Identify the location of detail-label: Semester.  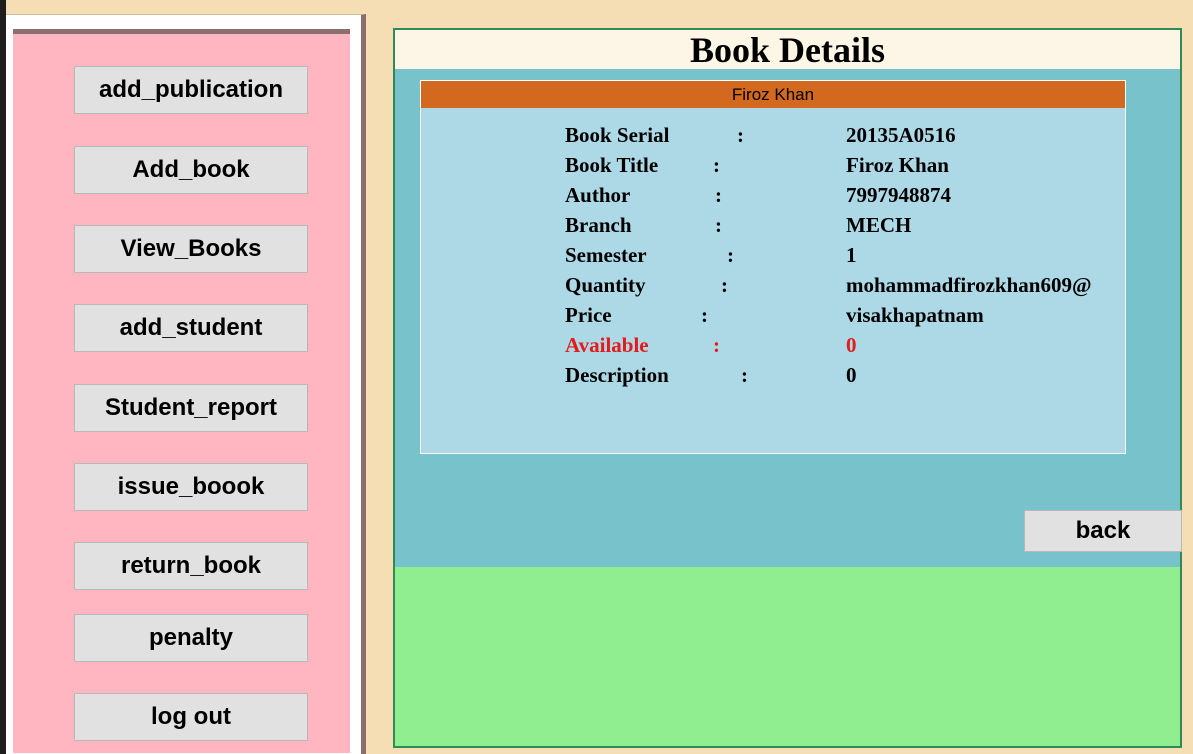
(606, 255).